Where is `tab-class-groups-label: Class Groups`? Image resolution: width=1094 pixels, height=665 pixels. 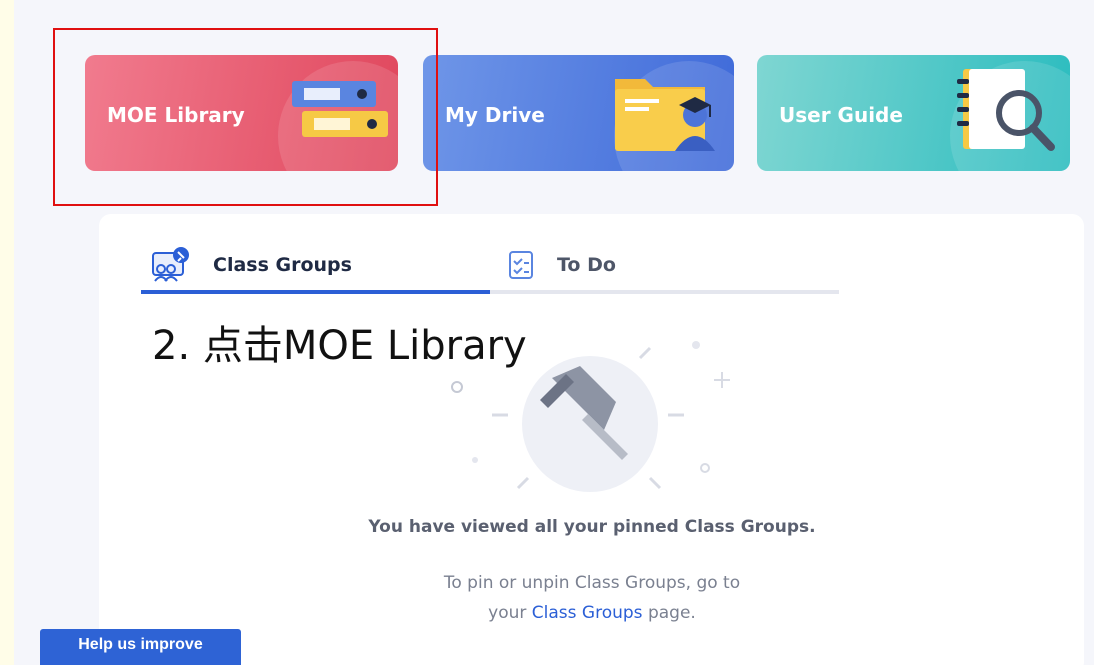 tab-class-groups-label: Class Groups is located at coordinates (282, 265).